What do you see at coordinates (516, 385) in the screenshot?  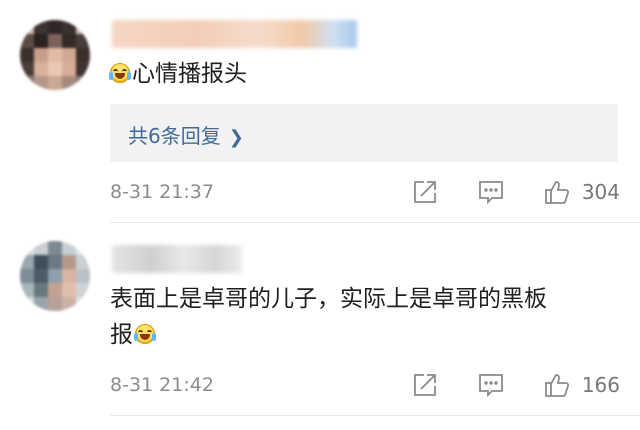 I see `action-bar: 166` at bounding box center [516, 385].